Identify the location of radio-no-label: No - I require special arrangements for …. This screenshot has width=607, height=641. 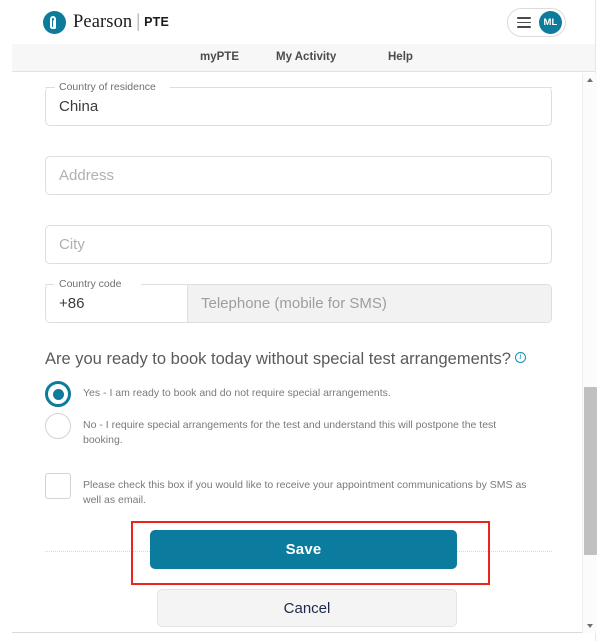
(290, 432).